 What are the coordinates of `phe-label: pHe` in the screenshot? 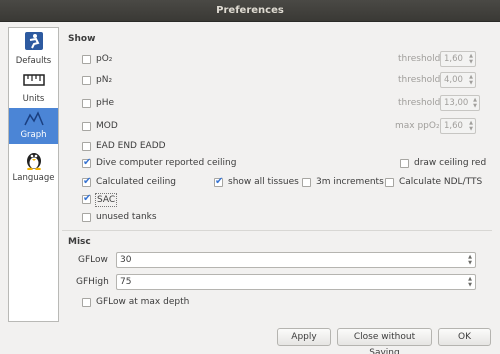 It's located at (105, 103).